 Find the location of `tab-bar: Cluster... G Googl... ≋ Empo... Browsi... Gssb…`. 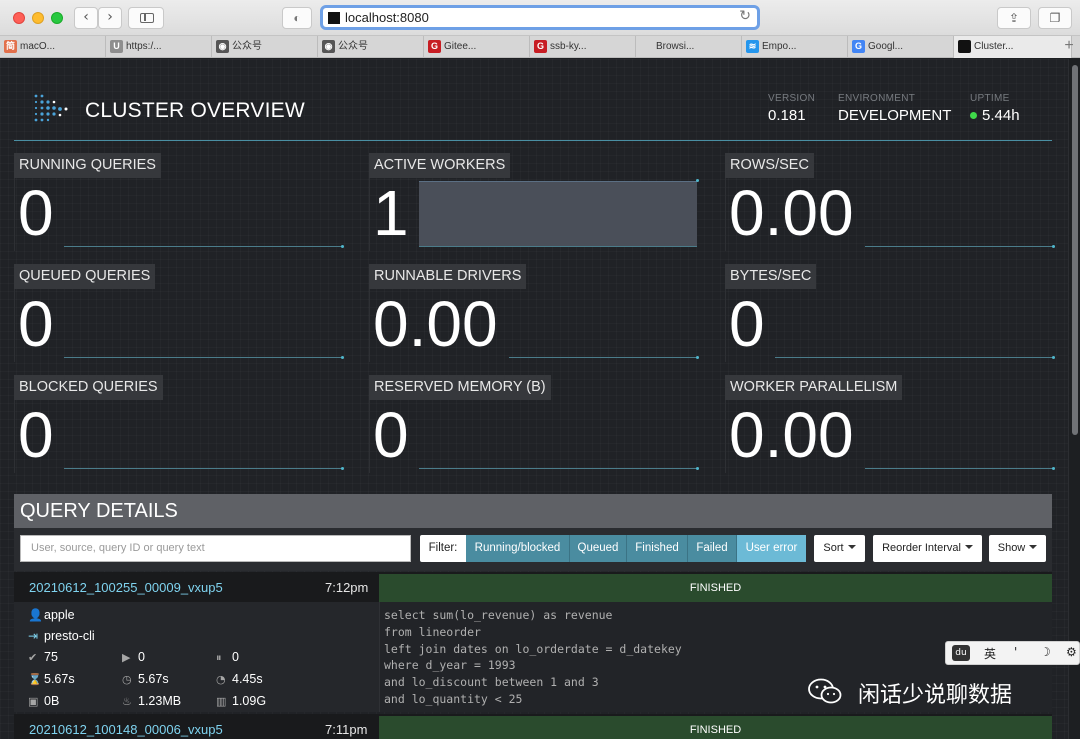

tab-bar: Cluster... G Googl... ≋ Empo... Browsi... Gssb… is located at coordinates (540, 47).